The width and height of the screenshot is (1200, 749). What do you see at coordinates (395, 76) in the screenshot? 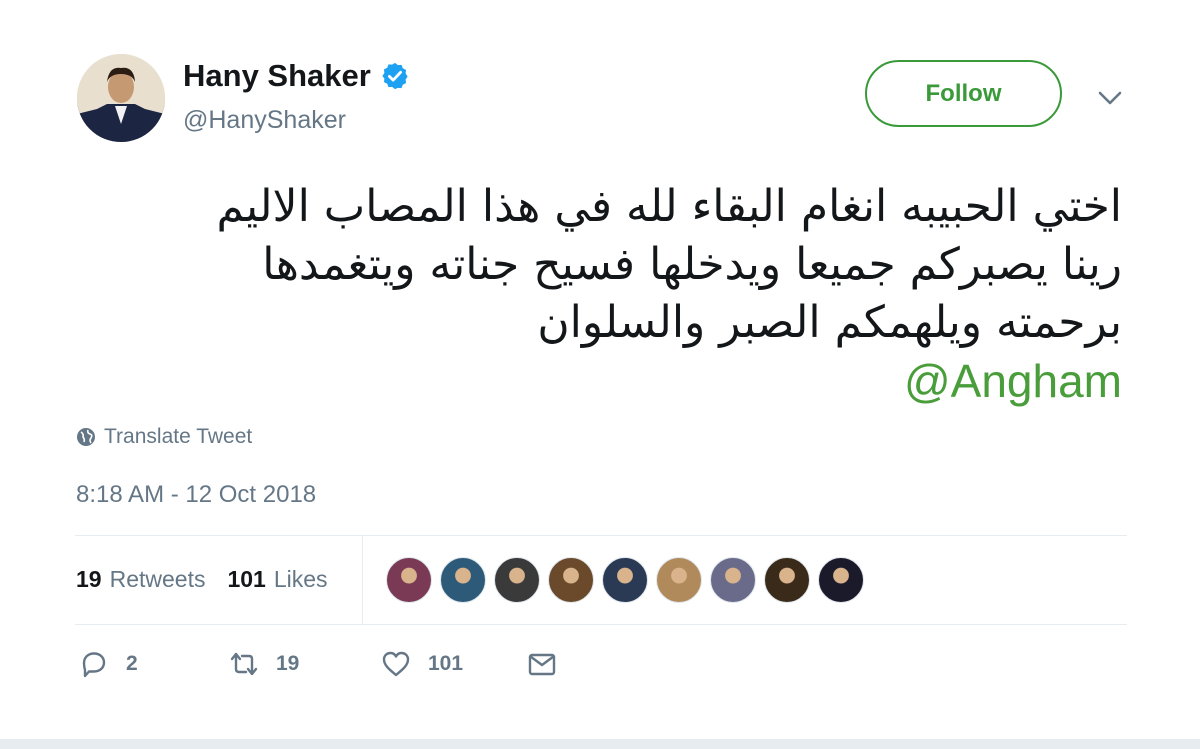
I see `verified-badge-icon` at bounding box center [395, 76].